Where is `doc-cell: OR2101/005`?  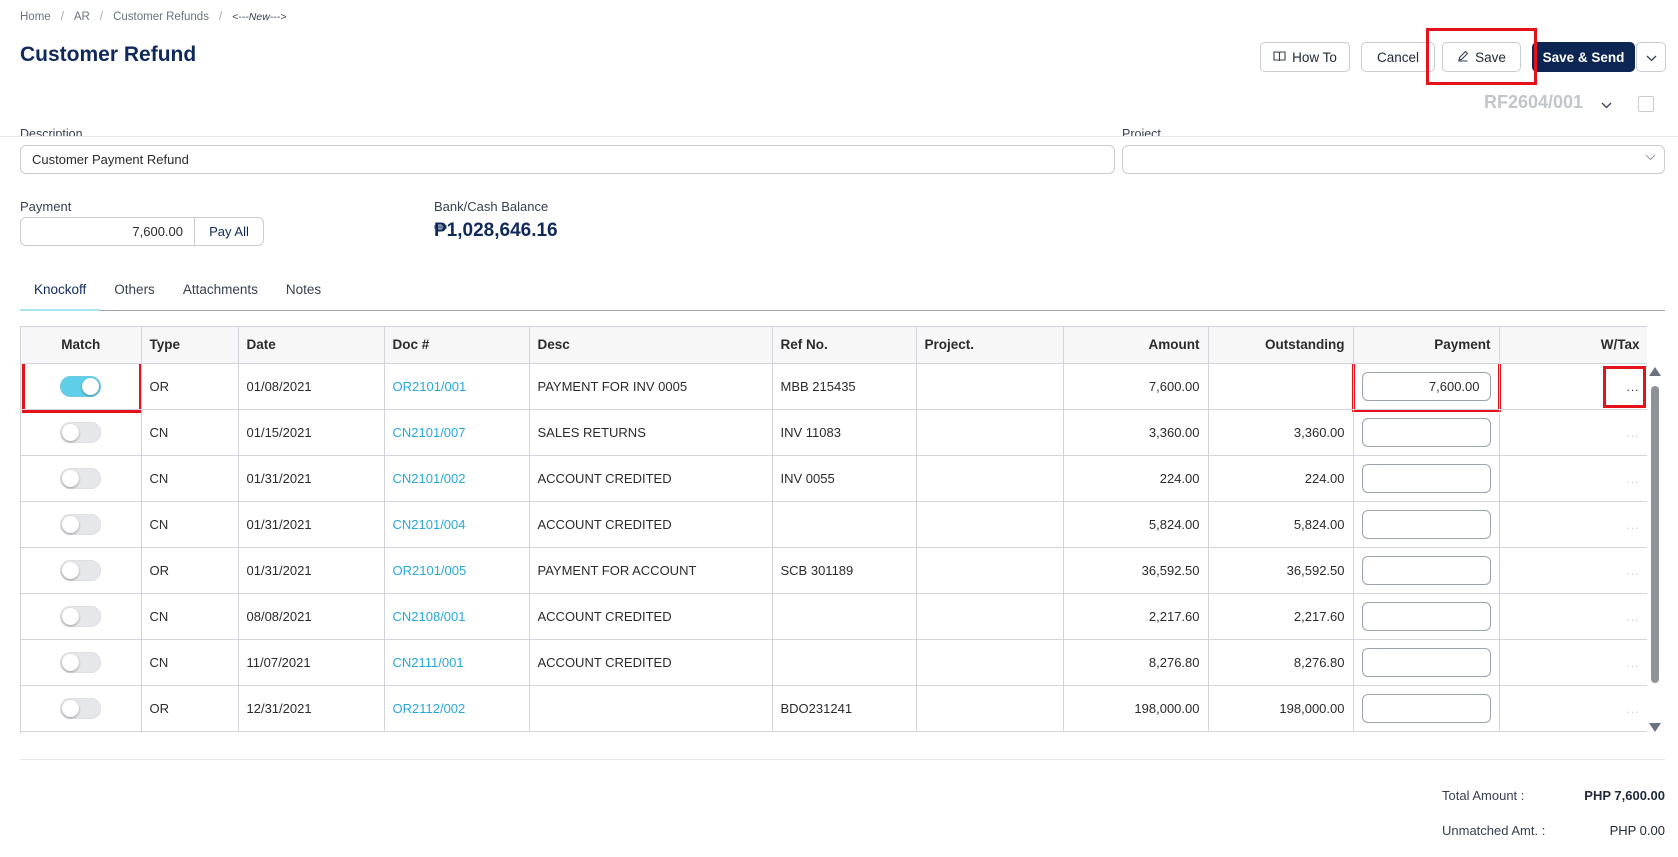
doc-cell: OR2101/005 is located at coordinates (457, 570).